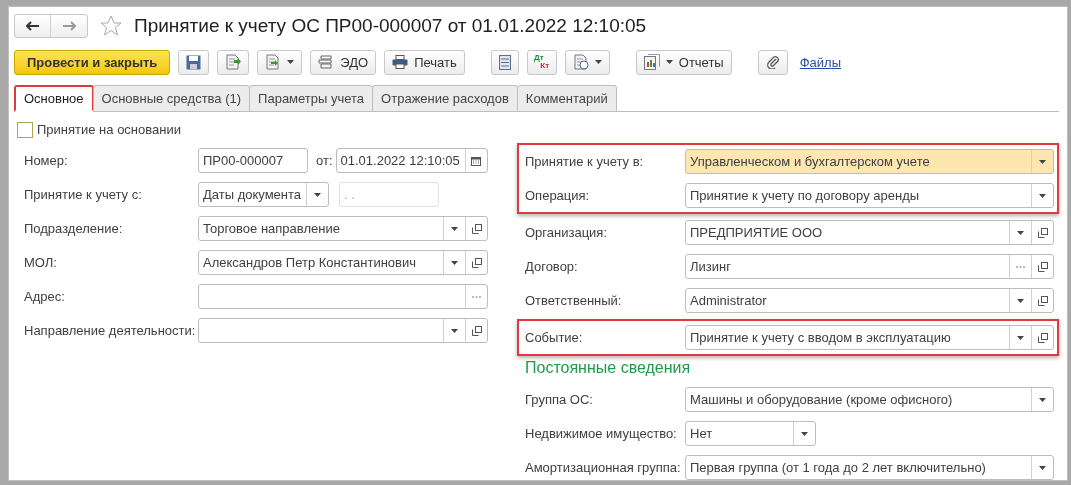 The height and width of the screenshot is (485, 1071). What do you see at coordinates (869, 467) in the screenshot?
I see `input-field: Первая группа (от 1 года до 2 лет включительно)` at bounding box center [869, 467].